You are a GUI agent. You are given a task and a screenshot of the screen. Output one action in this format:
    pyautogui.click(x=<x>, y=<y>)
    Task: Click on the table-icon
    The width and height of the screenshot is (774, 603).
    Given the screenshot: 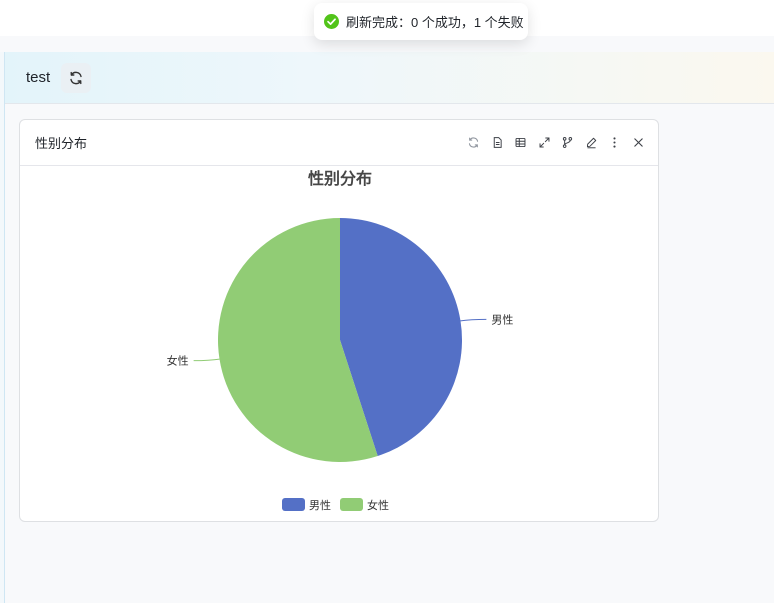 What is the action you would take?
    pyautogui.click(x=520, y=142)
    